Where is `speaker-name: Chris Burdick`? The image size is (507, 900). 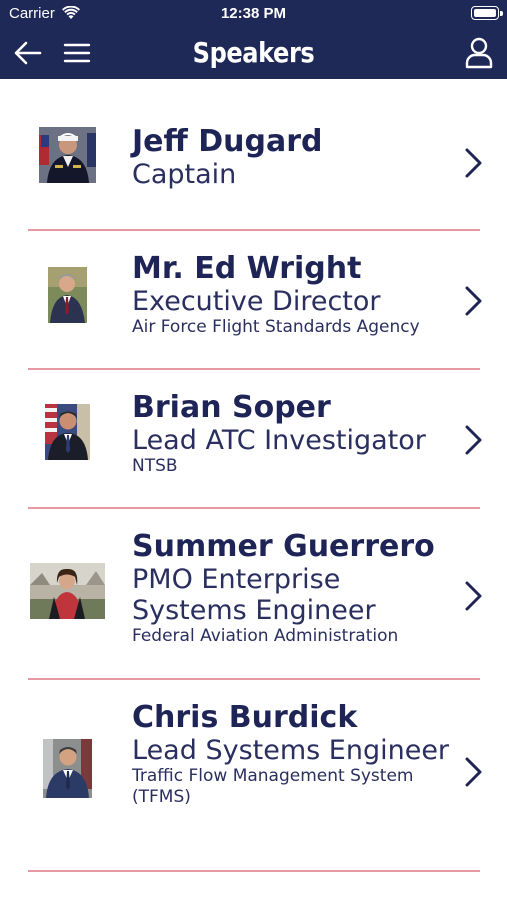
speaker-name: Chris Burdick is located at coordinates (245, 717).